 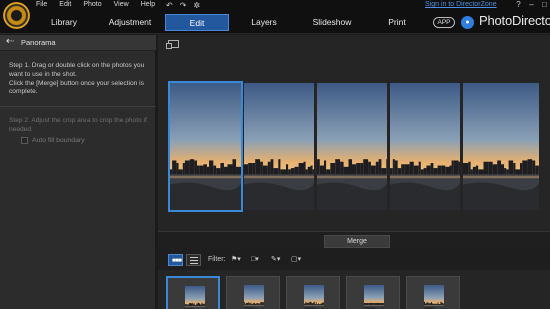 I want to click on flag-filter-icon: ⚑▾, so click(x=236, y=260).